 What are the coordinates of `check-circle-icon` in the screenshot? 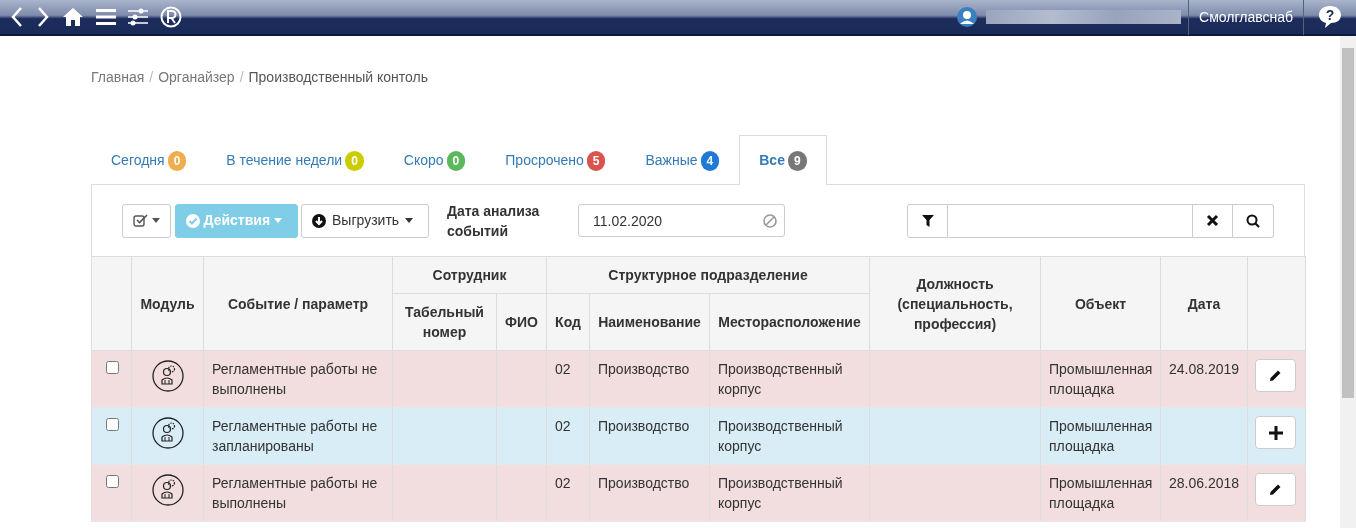 It's located at (192, 220).